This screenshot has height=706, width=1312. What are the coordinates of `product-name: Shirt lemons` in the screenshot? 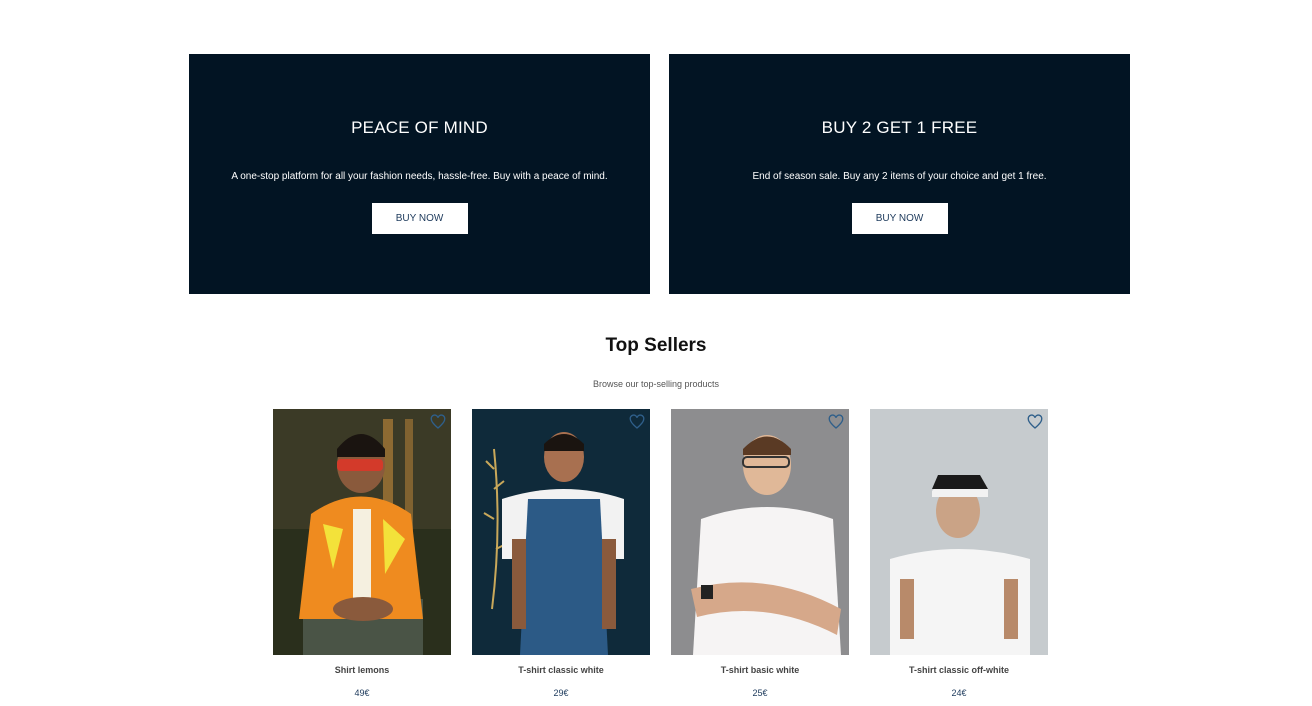 It's located at (362, 670).